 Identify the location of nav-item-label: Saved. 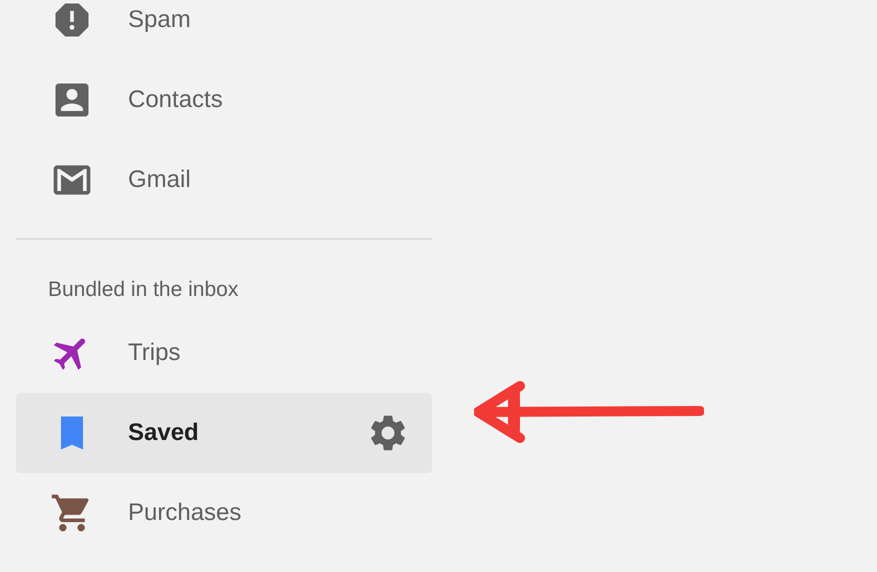
(163, 433).